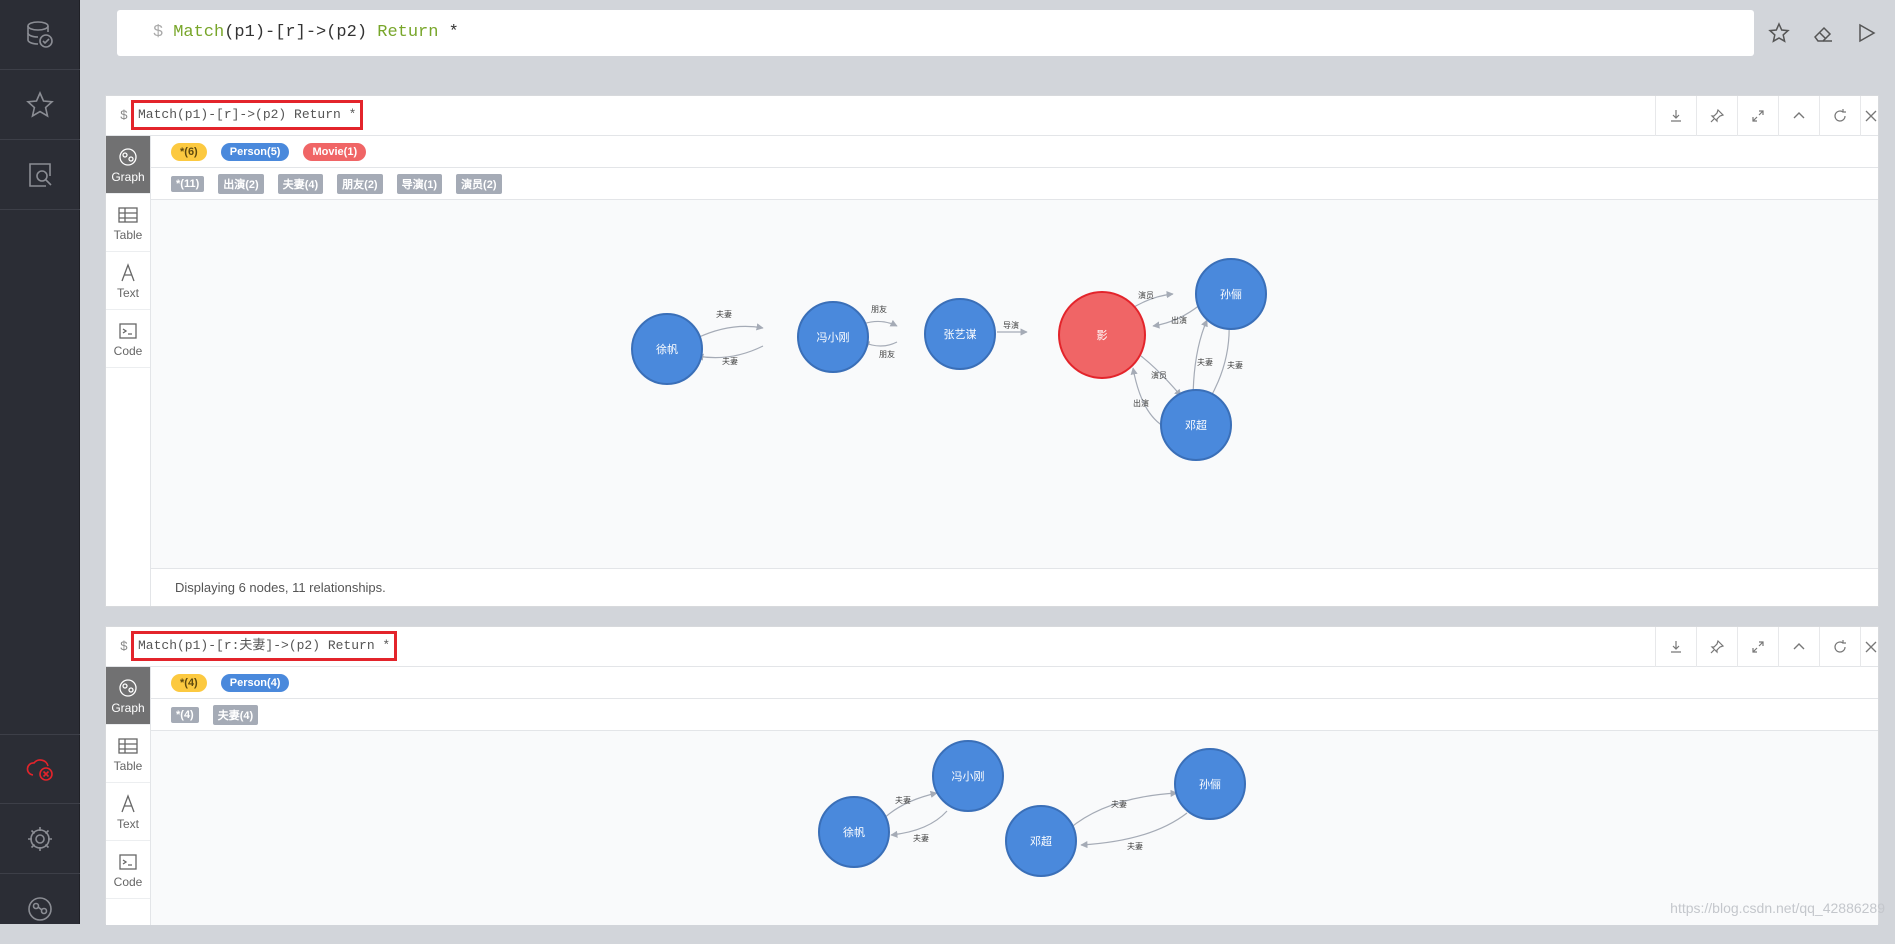  I want to click on watermark: https://blog.csdn.net/qq_42886289, so click(1777, 908).